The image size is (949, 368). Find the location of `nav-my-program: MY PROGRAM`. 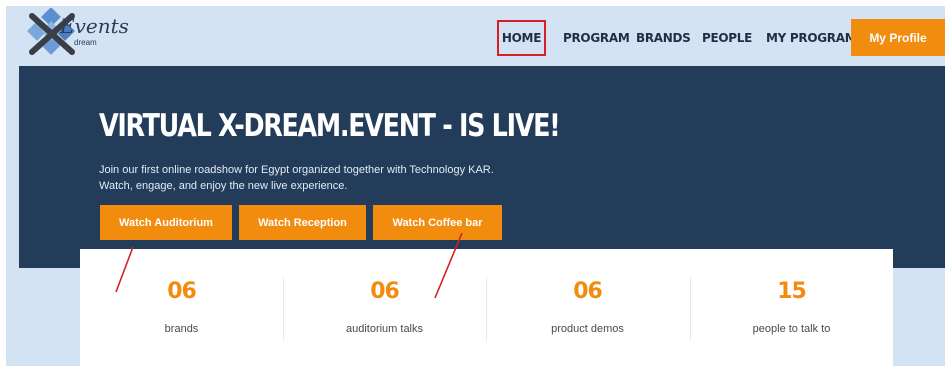

nav-my-program: MY PROGRAM is located at coordinates (811, 38).